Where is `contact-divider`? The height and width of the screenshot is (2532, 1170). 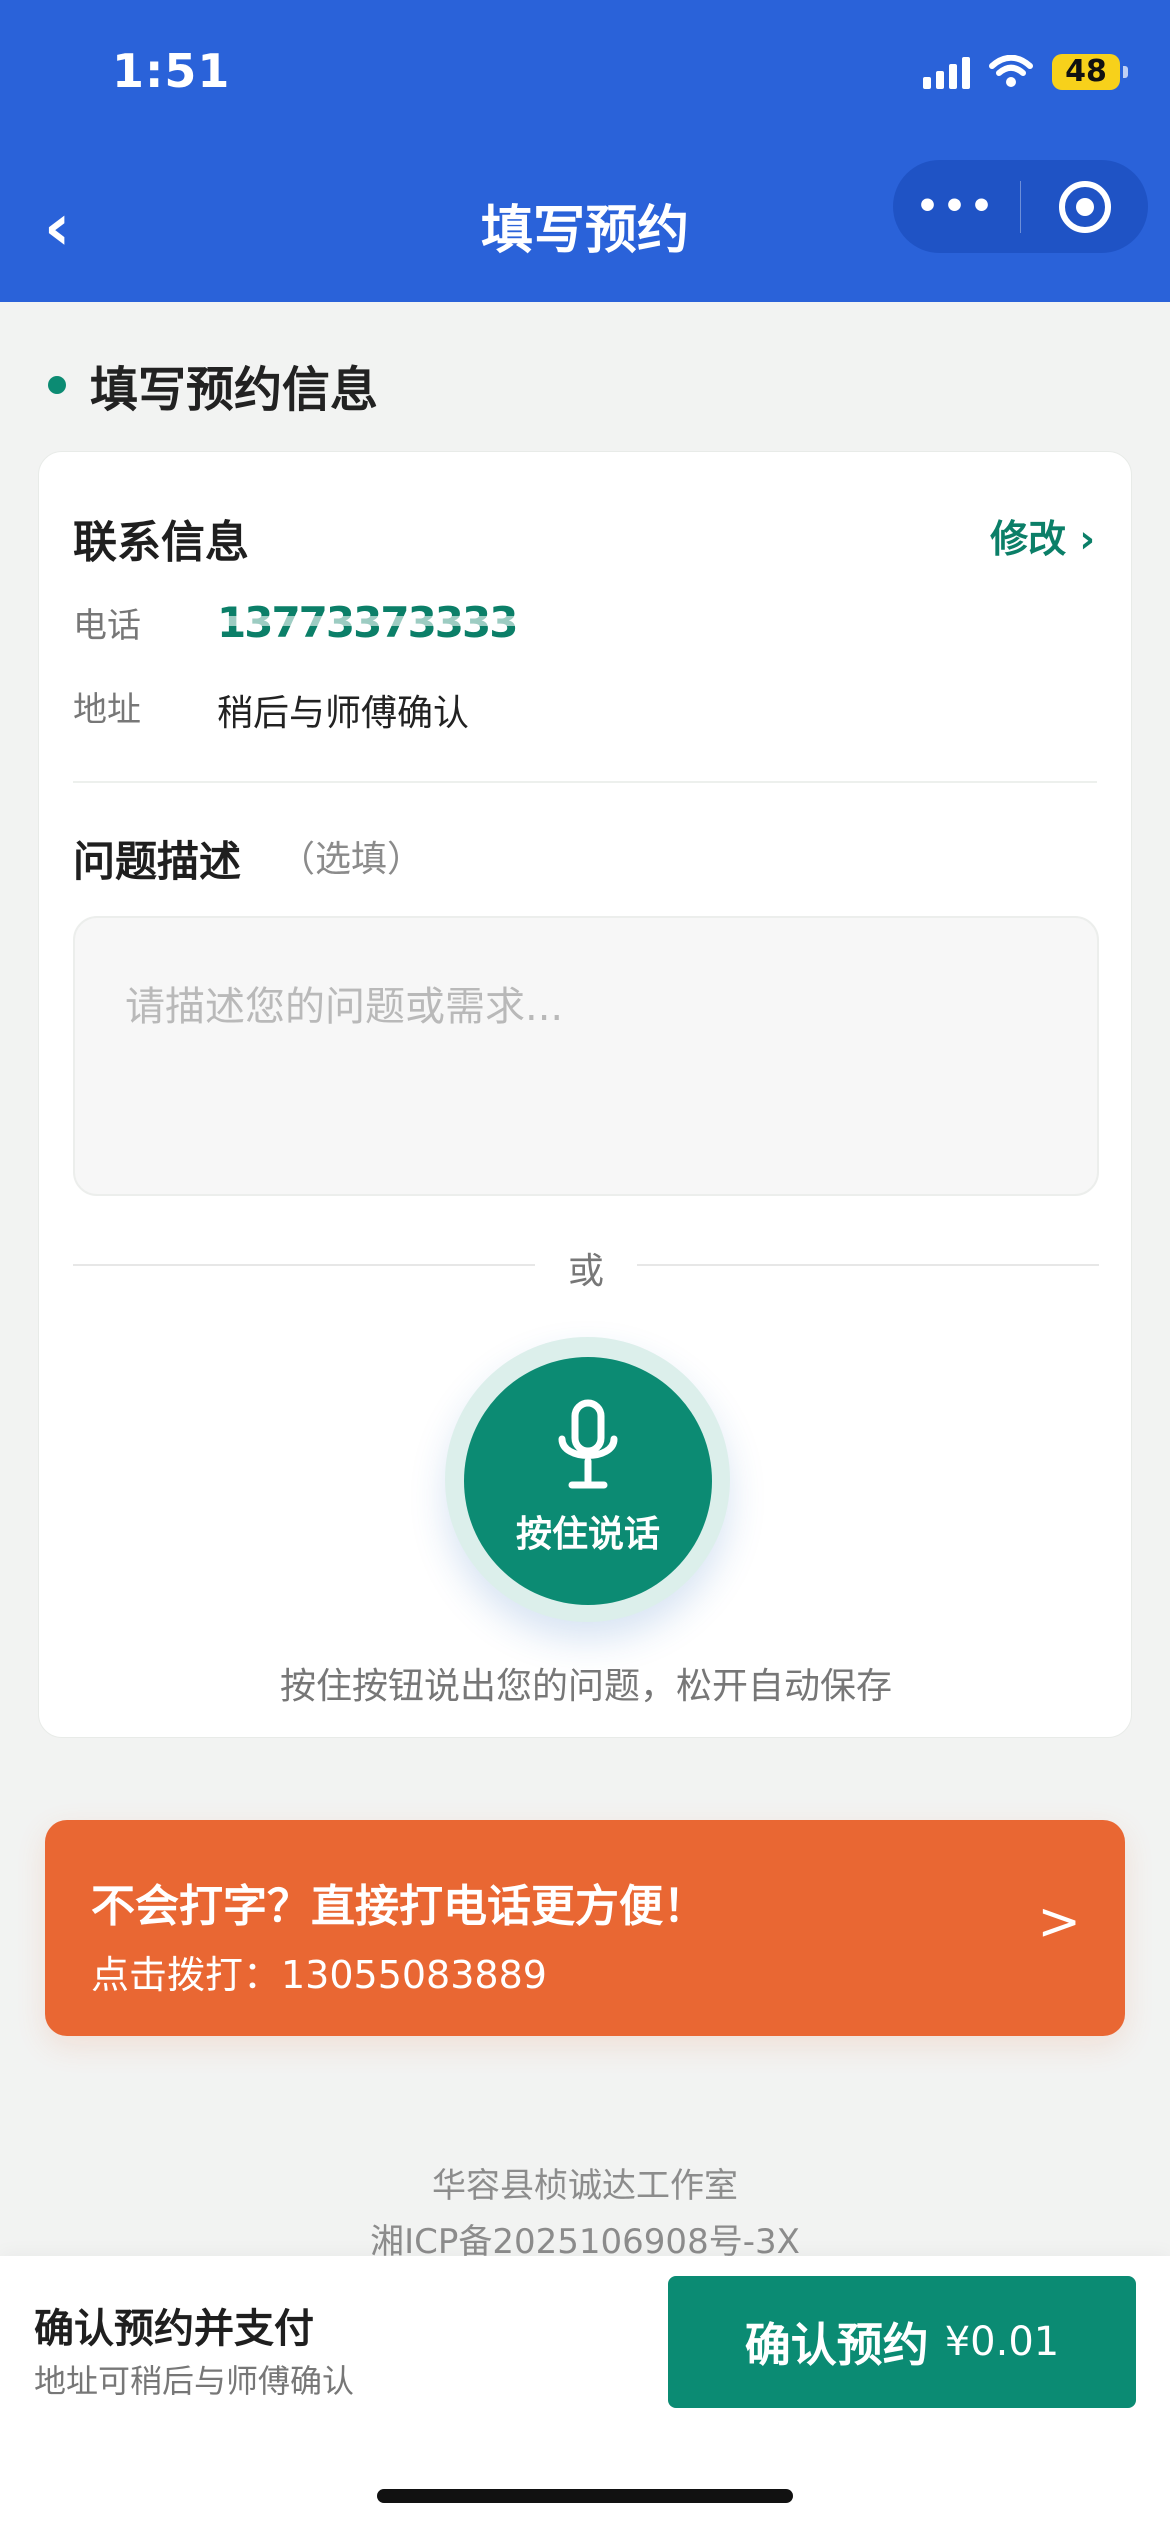
contact-divider is located at coordinates (585, 782).